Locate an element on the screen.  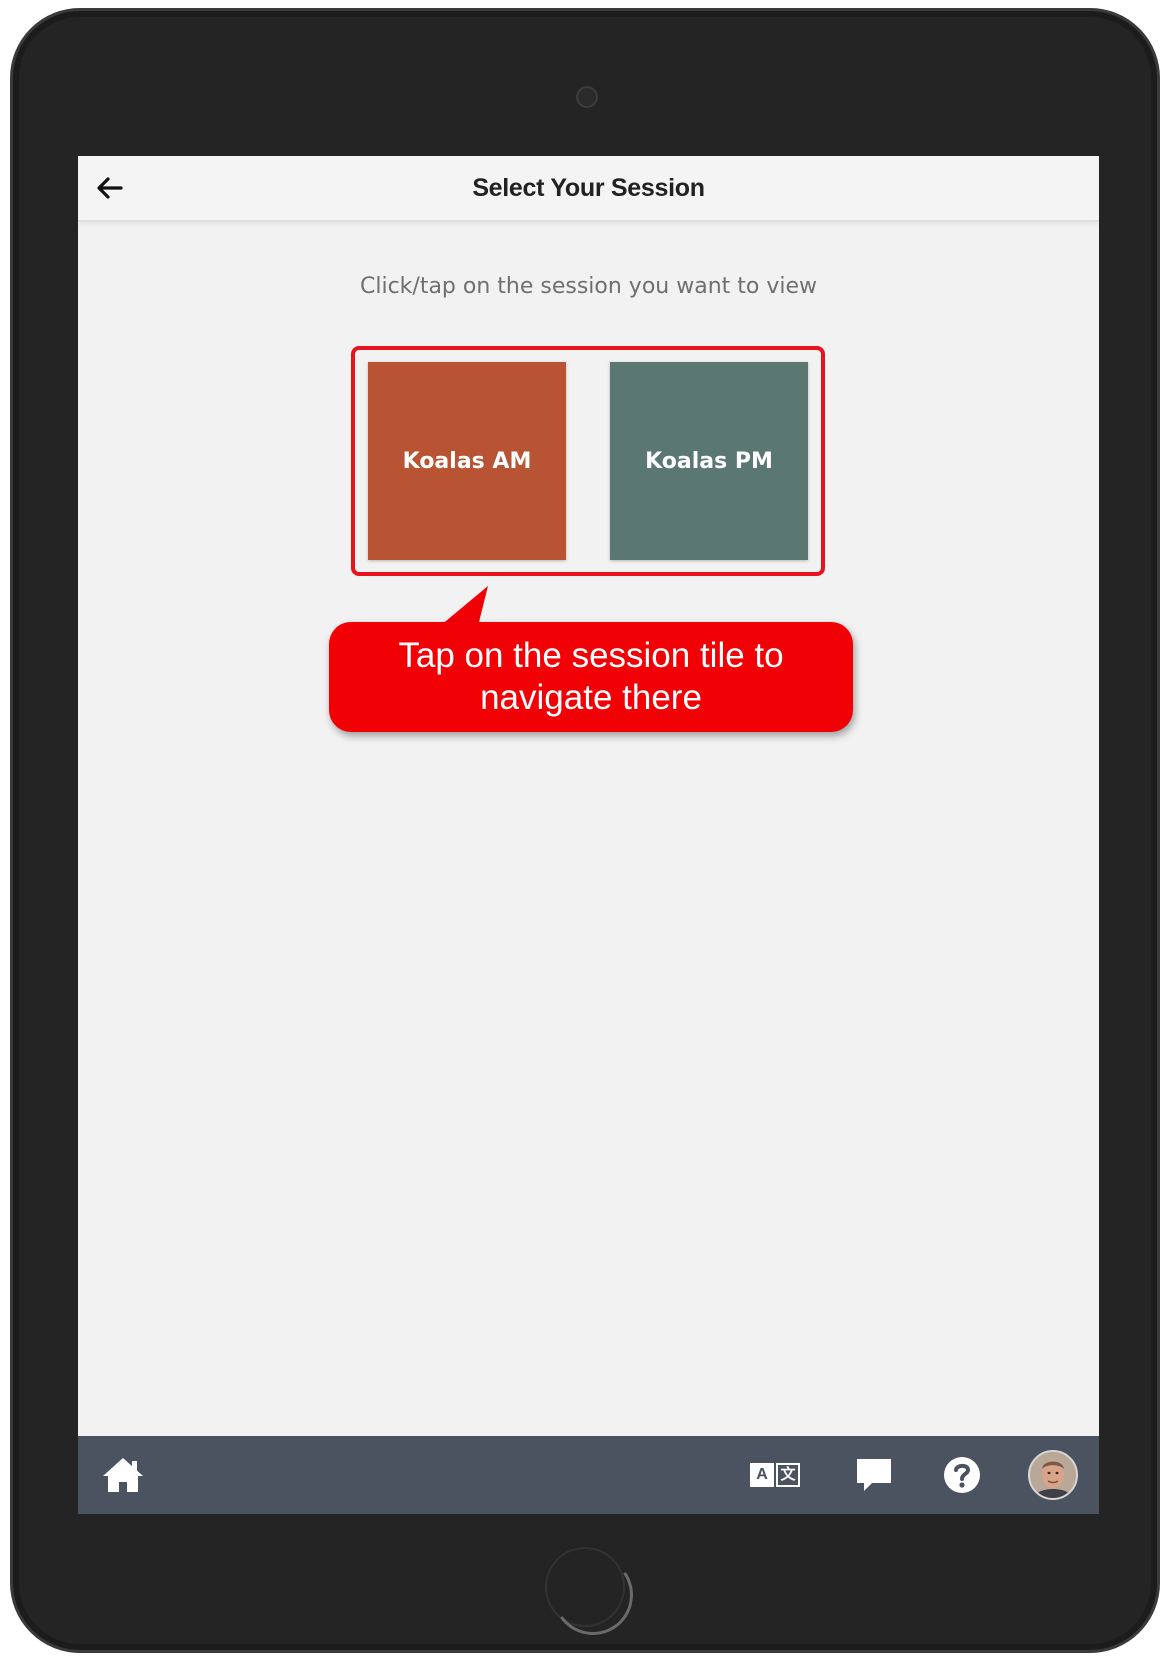
session-tile-label: Koalas PM is located at coordinates (709, 461).